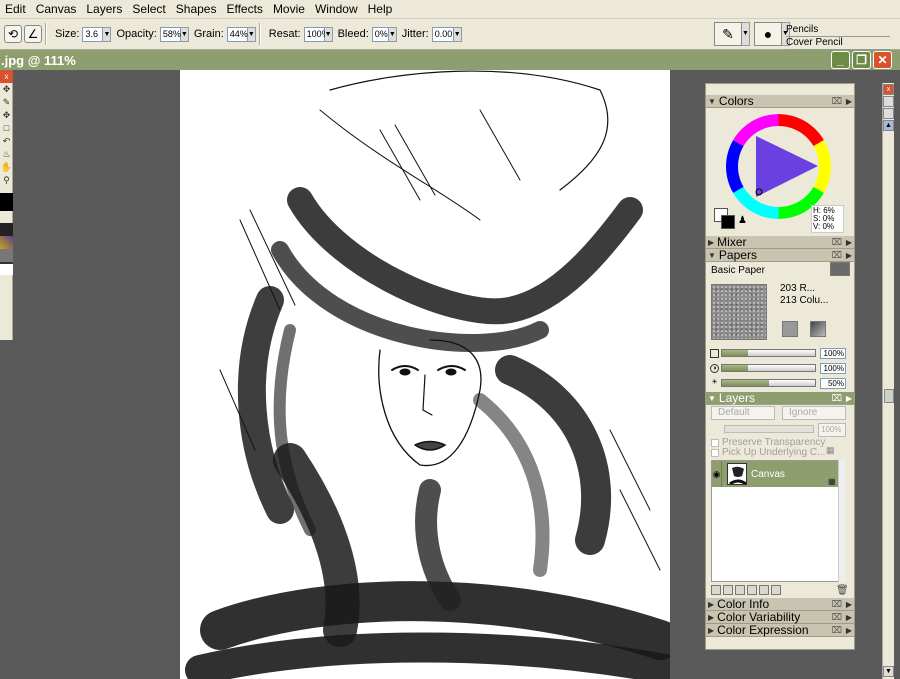  Describe the element at coordinates (104, 9) in the screenshot. I see `menu-layers: Layers` at that location.